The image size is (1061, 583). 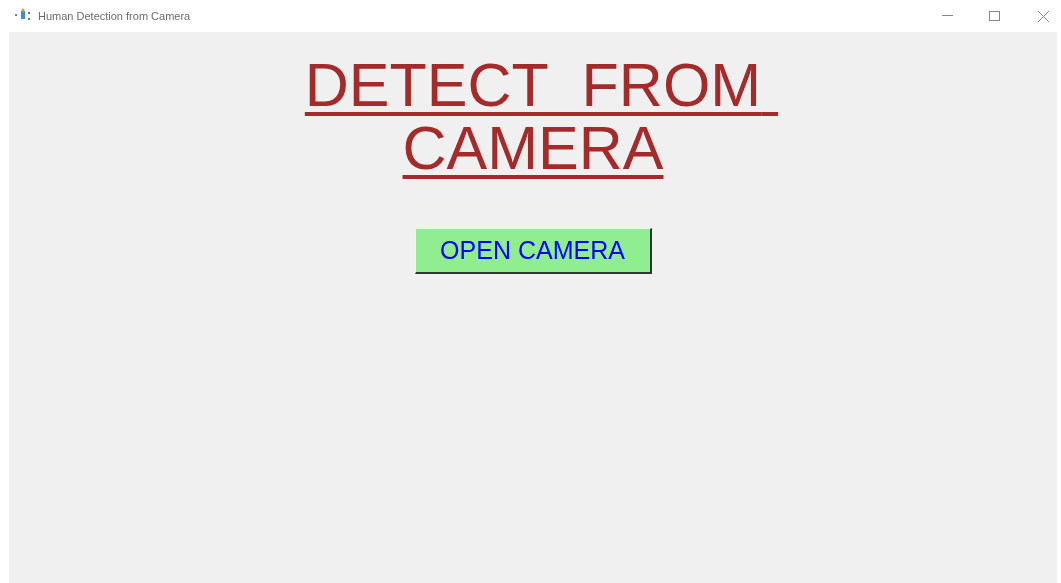 I want to click on window-title: Human Detection from Camera, so click(x=114, y=16).